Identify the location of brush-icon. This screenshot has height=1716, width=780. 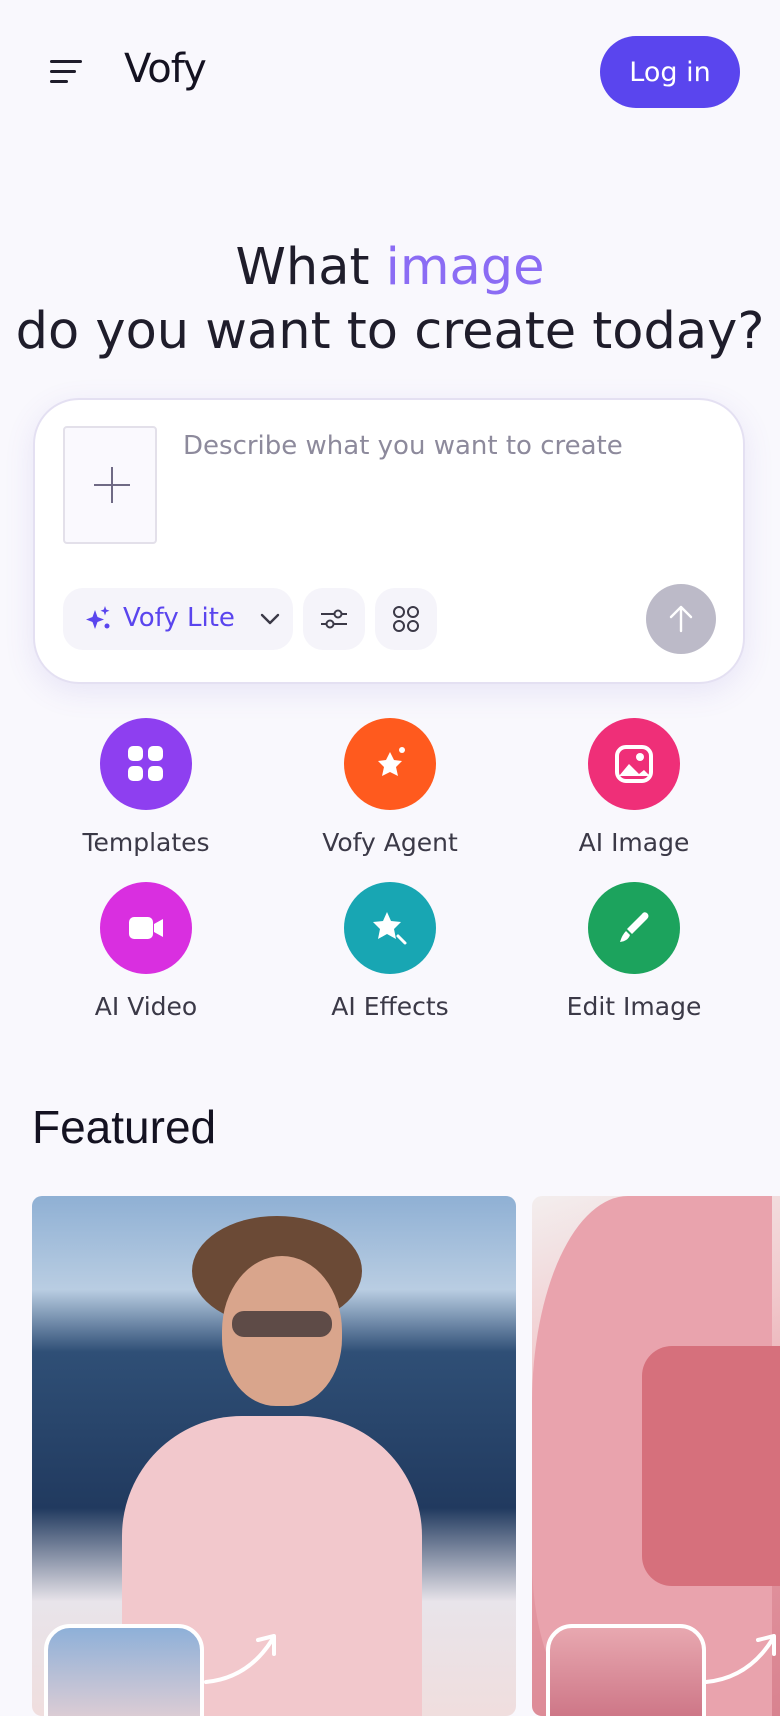
(634, 928).